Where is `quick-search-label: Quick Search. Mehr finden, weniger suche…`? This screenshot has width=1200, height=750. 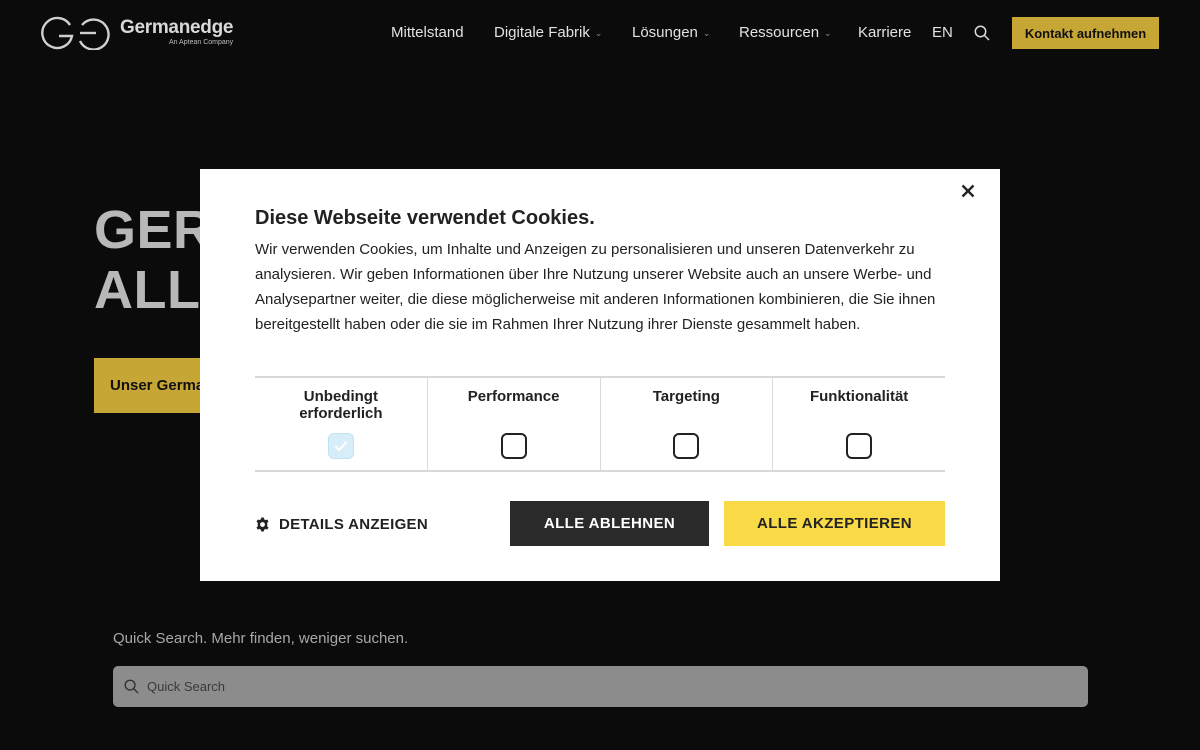
quick-search-label: Quick Search. Mehr finden, weniger suche… is located at coordinates (261, 638).